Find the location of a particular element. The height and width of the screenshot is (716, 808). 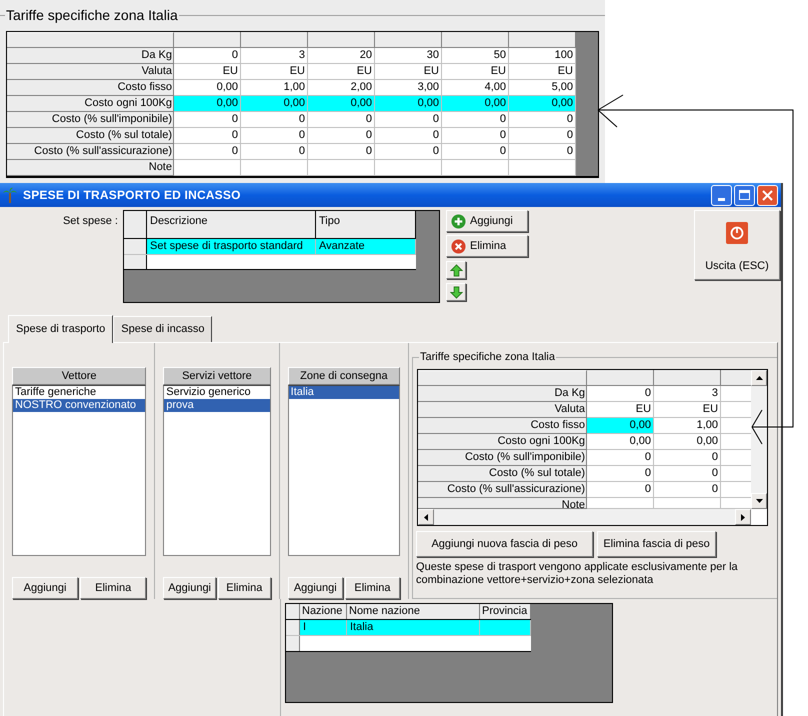

table-cell: Italia is located at coordinates (413, 627).